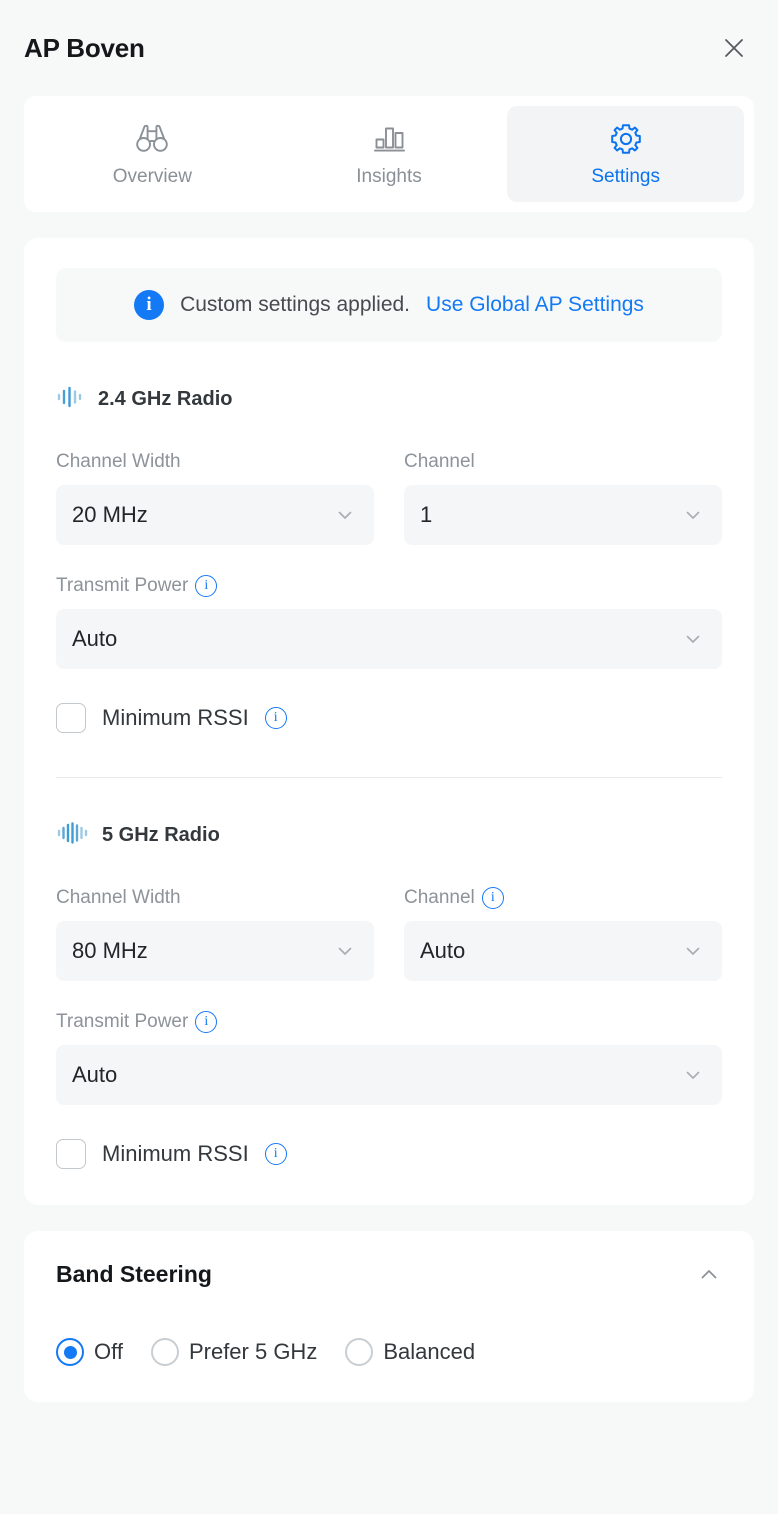 This screenshot has width=778, height=1514. Describe the element at coordinates (110, 950) in the screenshot. I see `select-value: 80 MHz` at that location.